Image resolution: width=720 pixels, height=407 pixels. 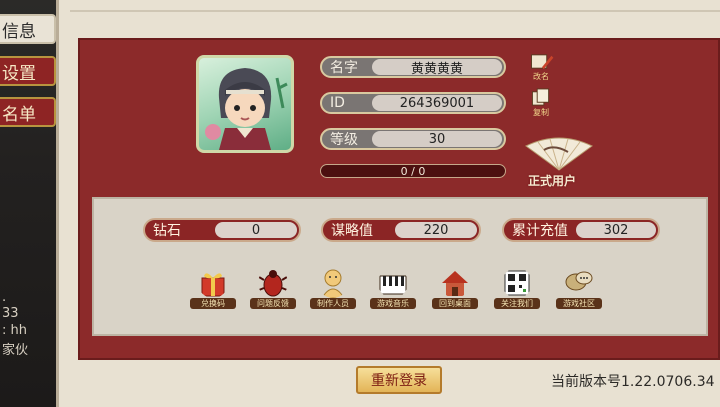 I want to click on back-to-desktop-label: 回到桌面, so click(x=455, y=303).